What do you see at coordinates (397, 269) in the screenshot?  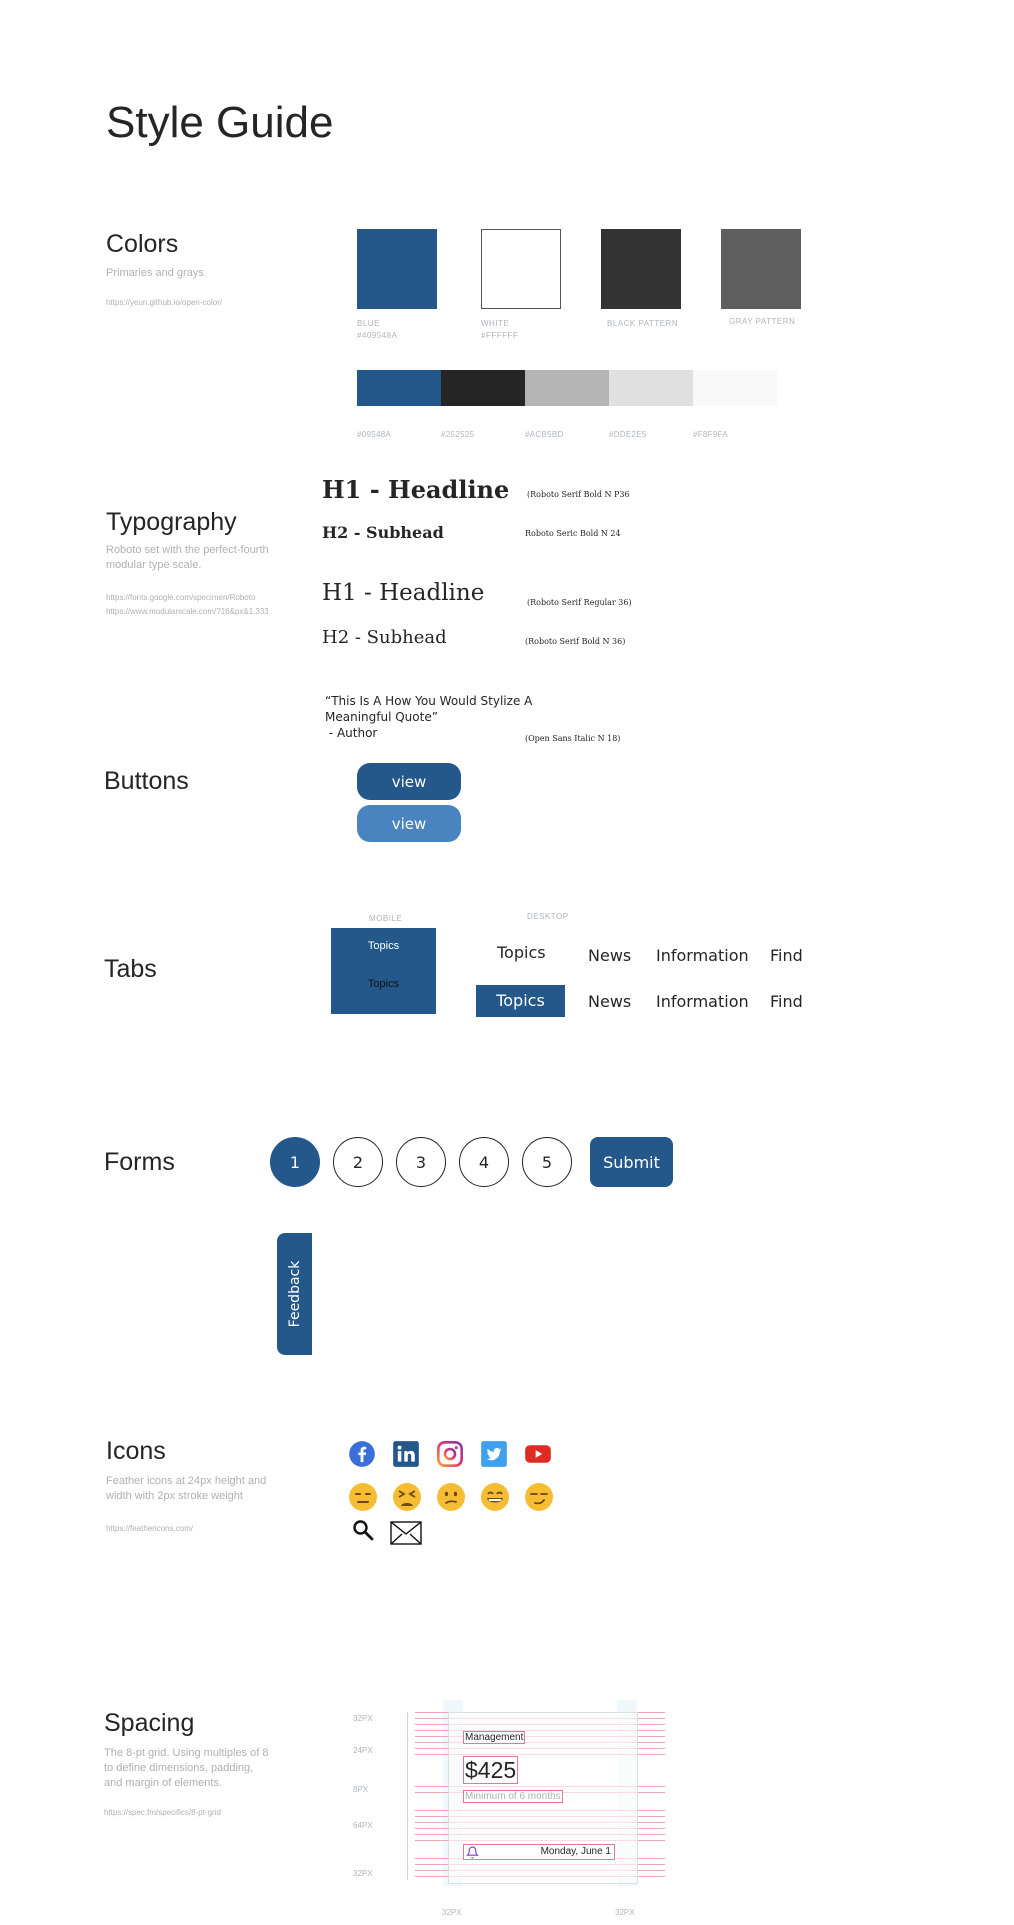 I see `swatch-blue` at bounding box center [397, 269].